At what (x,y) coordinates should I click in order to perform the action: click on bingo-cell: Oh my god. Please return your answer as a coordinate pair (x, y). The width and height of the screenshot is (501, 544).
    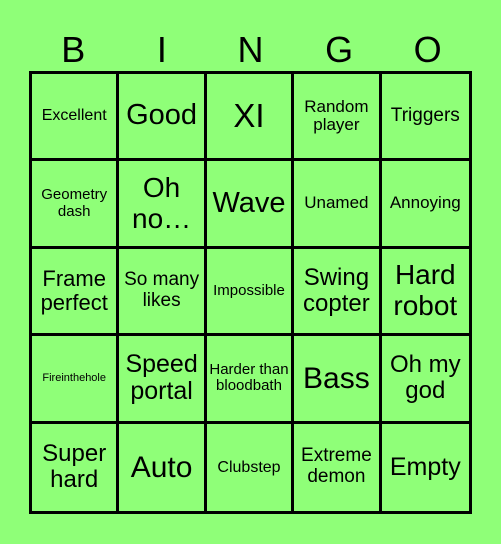
    Looking at the image, I should click on (425, 380).